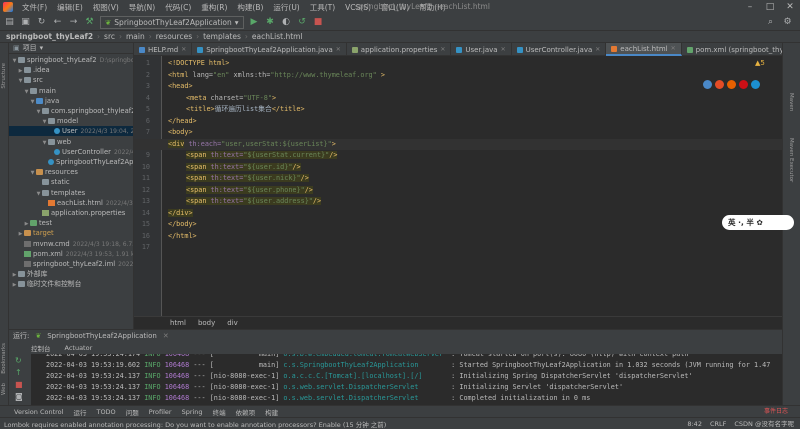  I want to click on tool-build: 构建, so click(271, 412).